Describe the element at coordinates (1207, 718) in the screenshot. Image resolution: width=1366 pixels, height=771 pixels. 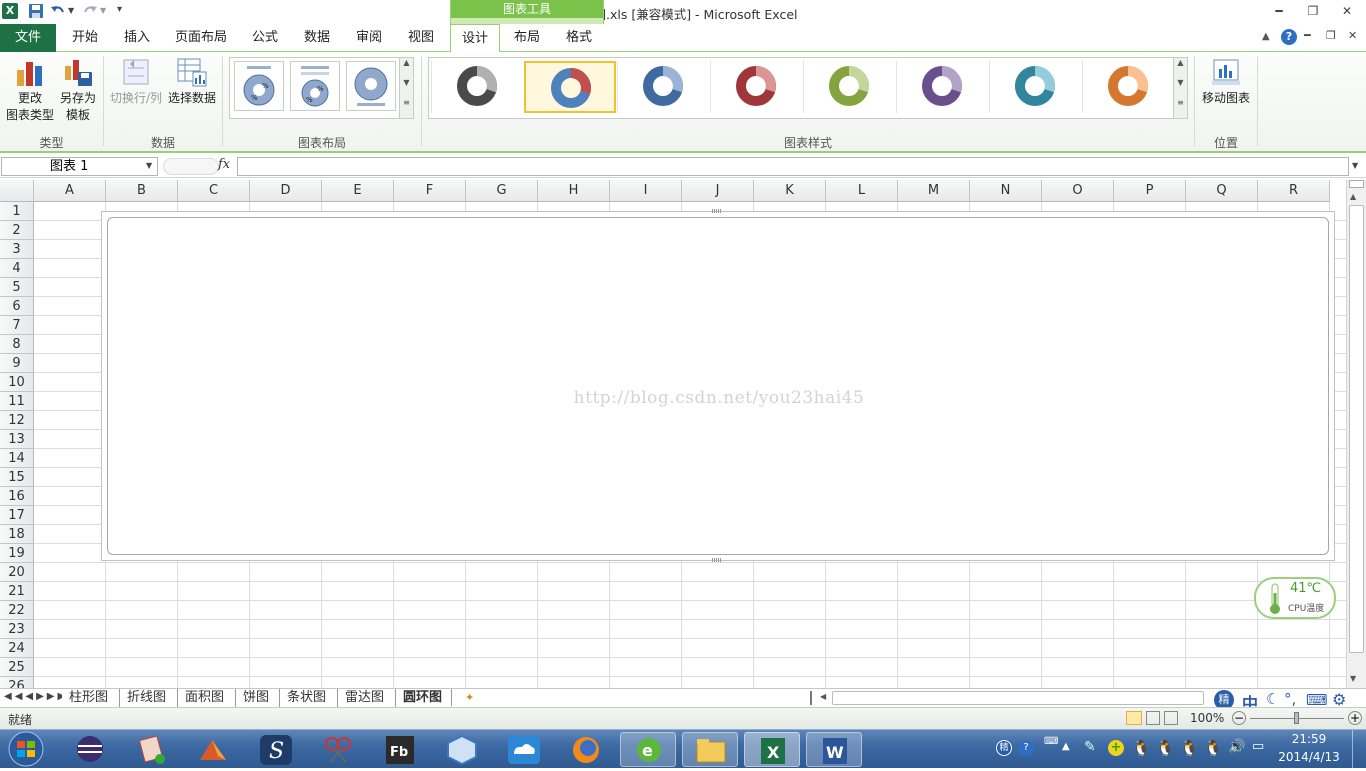
I see `zoom-level: 100%` at that location.